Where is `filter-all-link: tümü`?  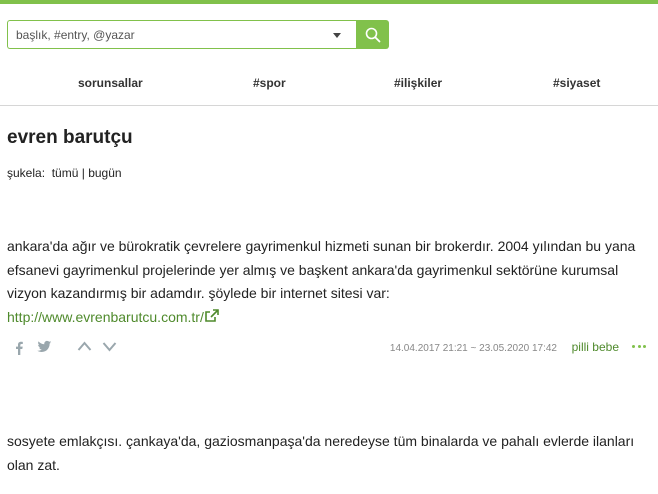 filter-all-link: tümü is located at coordinates (65, 173).